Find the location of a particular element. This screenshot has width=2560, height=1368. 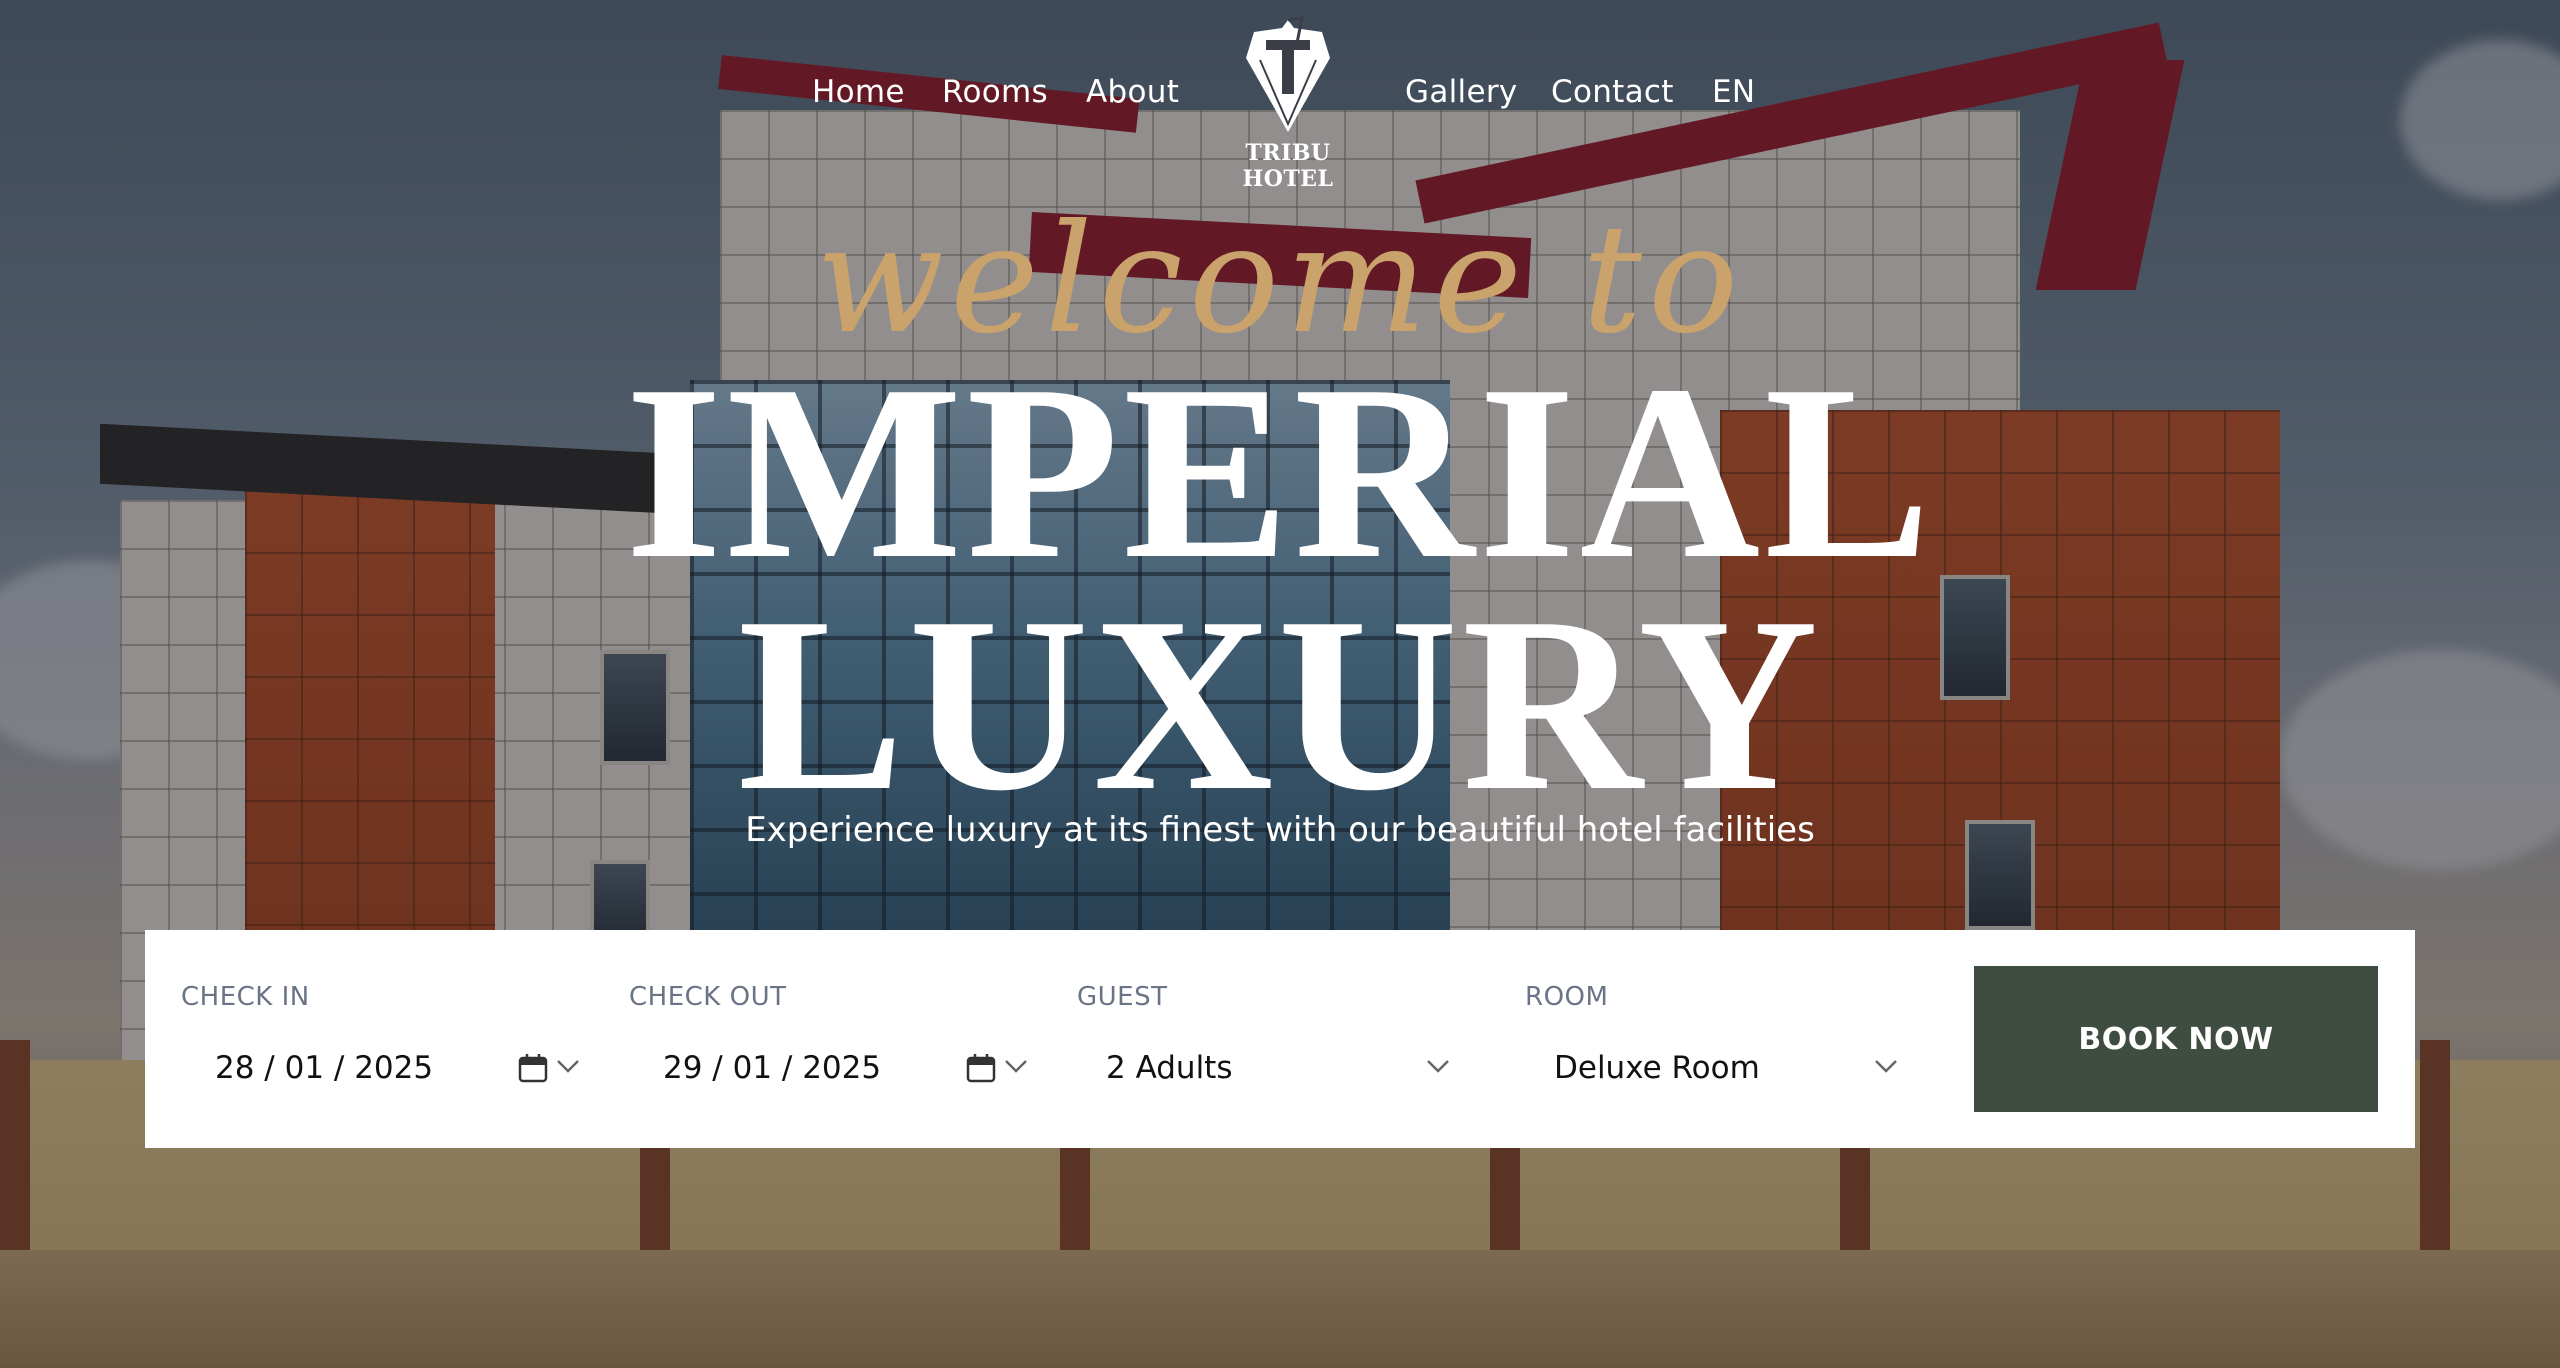

guest-value: 2 Adults is located at coordinates (1169, 1068).